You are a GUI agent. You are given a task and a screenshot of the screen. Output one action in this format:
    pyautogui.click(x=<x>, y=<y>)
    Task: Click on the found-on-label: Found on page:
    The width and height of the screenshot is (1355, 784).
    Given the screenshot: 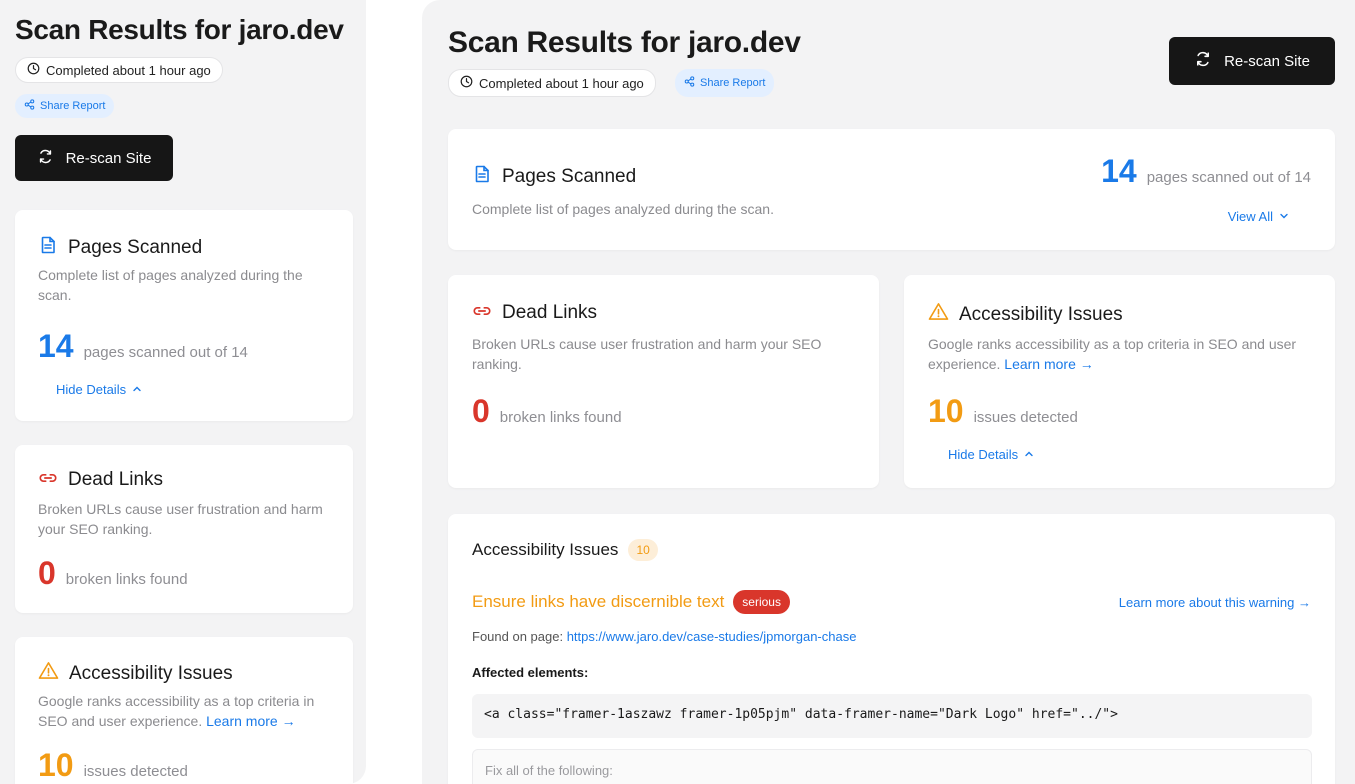 What is the action you would take?
    pyautogui.click(x=518, y=636)
    